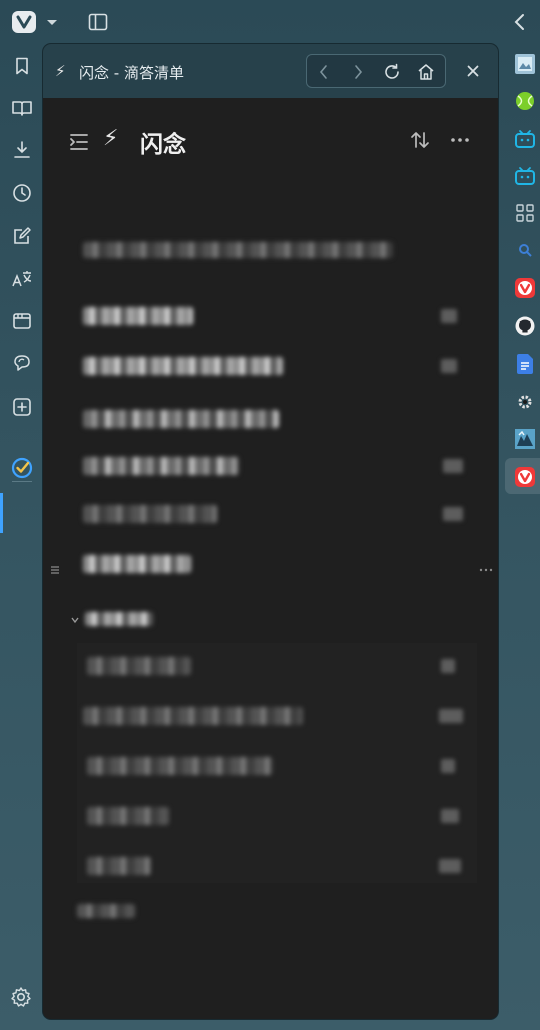 This screenshot has width=540, height=1030. What do you see at coordinates (22, 363) in the screenshot?
I see `feed-icon` at bounding box center [22, 363].